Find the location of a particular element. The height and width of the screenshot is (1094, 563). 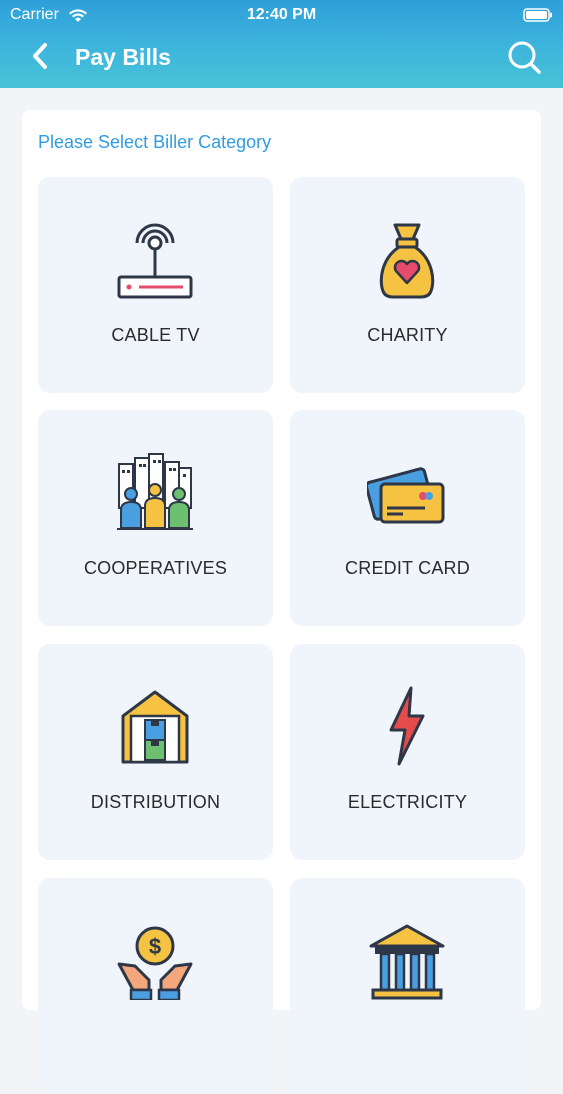

hands-coin-icon: $ is located at coordinates (155, 963).